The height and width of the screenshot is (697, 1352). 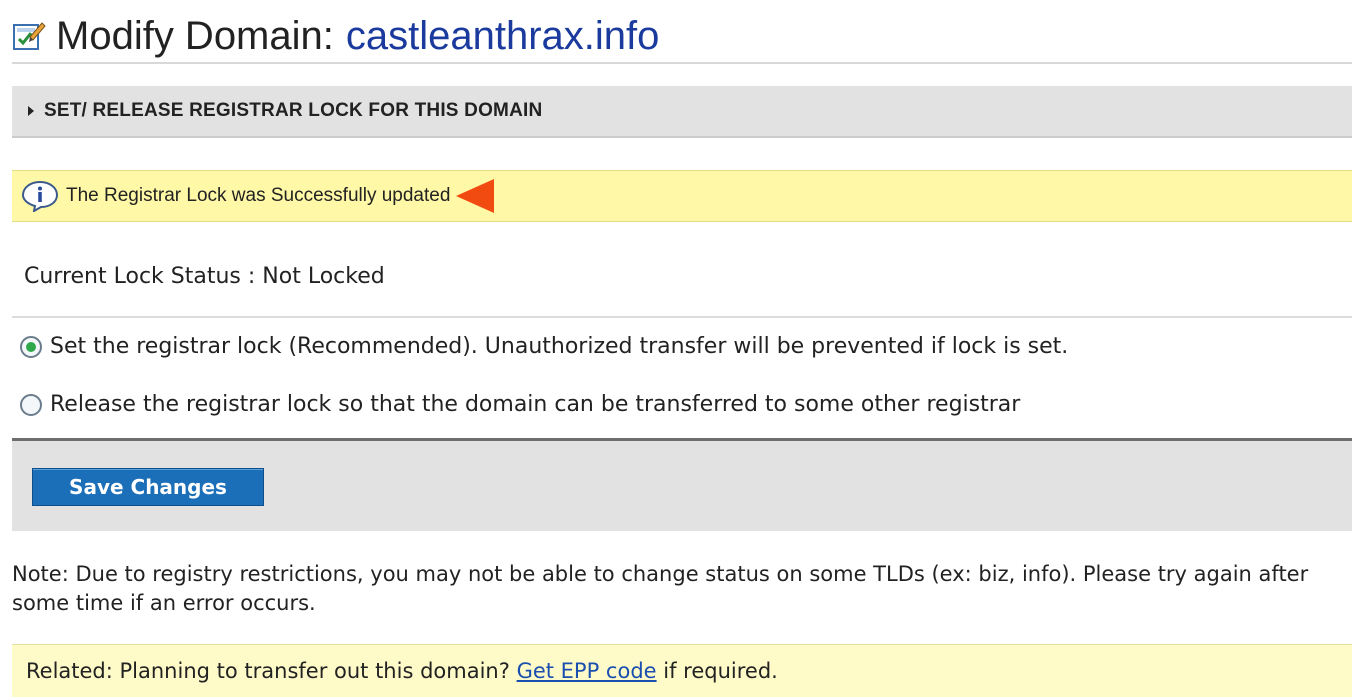 I want to click on edit-document-icon, so click(x=29, y=36).